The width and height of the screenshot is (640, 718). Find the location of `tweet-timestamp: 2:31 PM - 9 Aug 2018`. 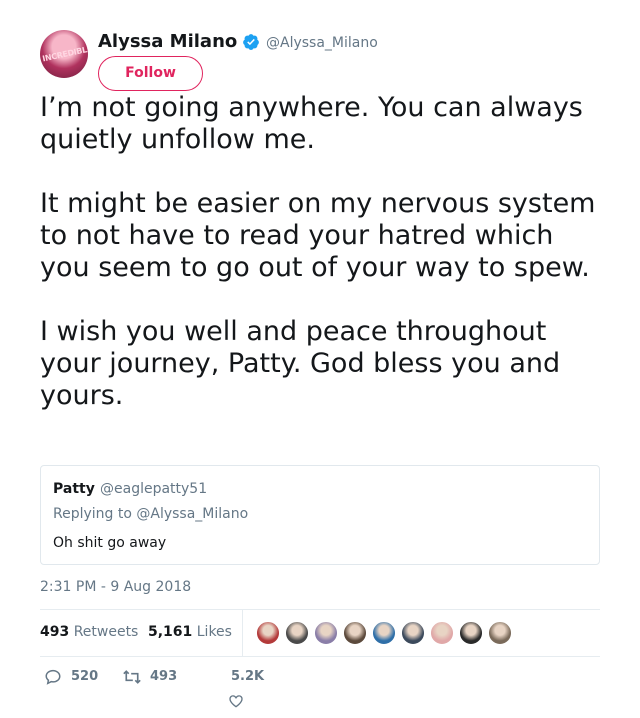

tweet-timestamp: 2:31 PM - 9 Aug 2018 is located at coordinates (115, 587).